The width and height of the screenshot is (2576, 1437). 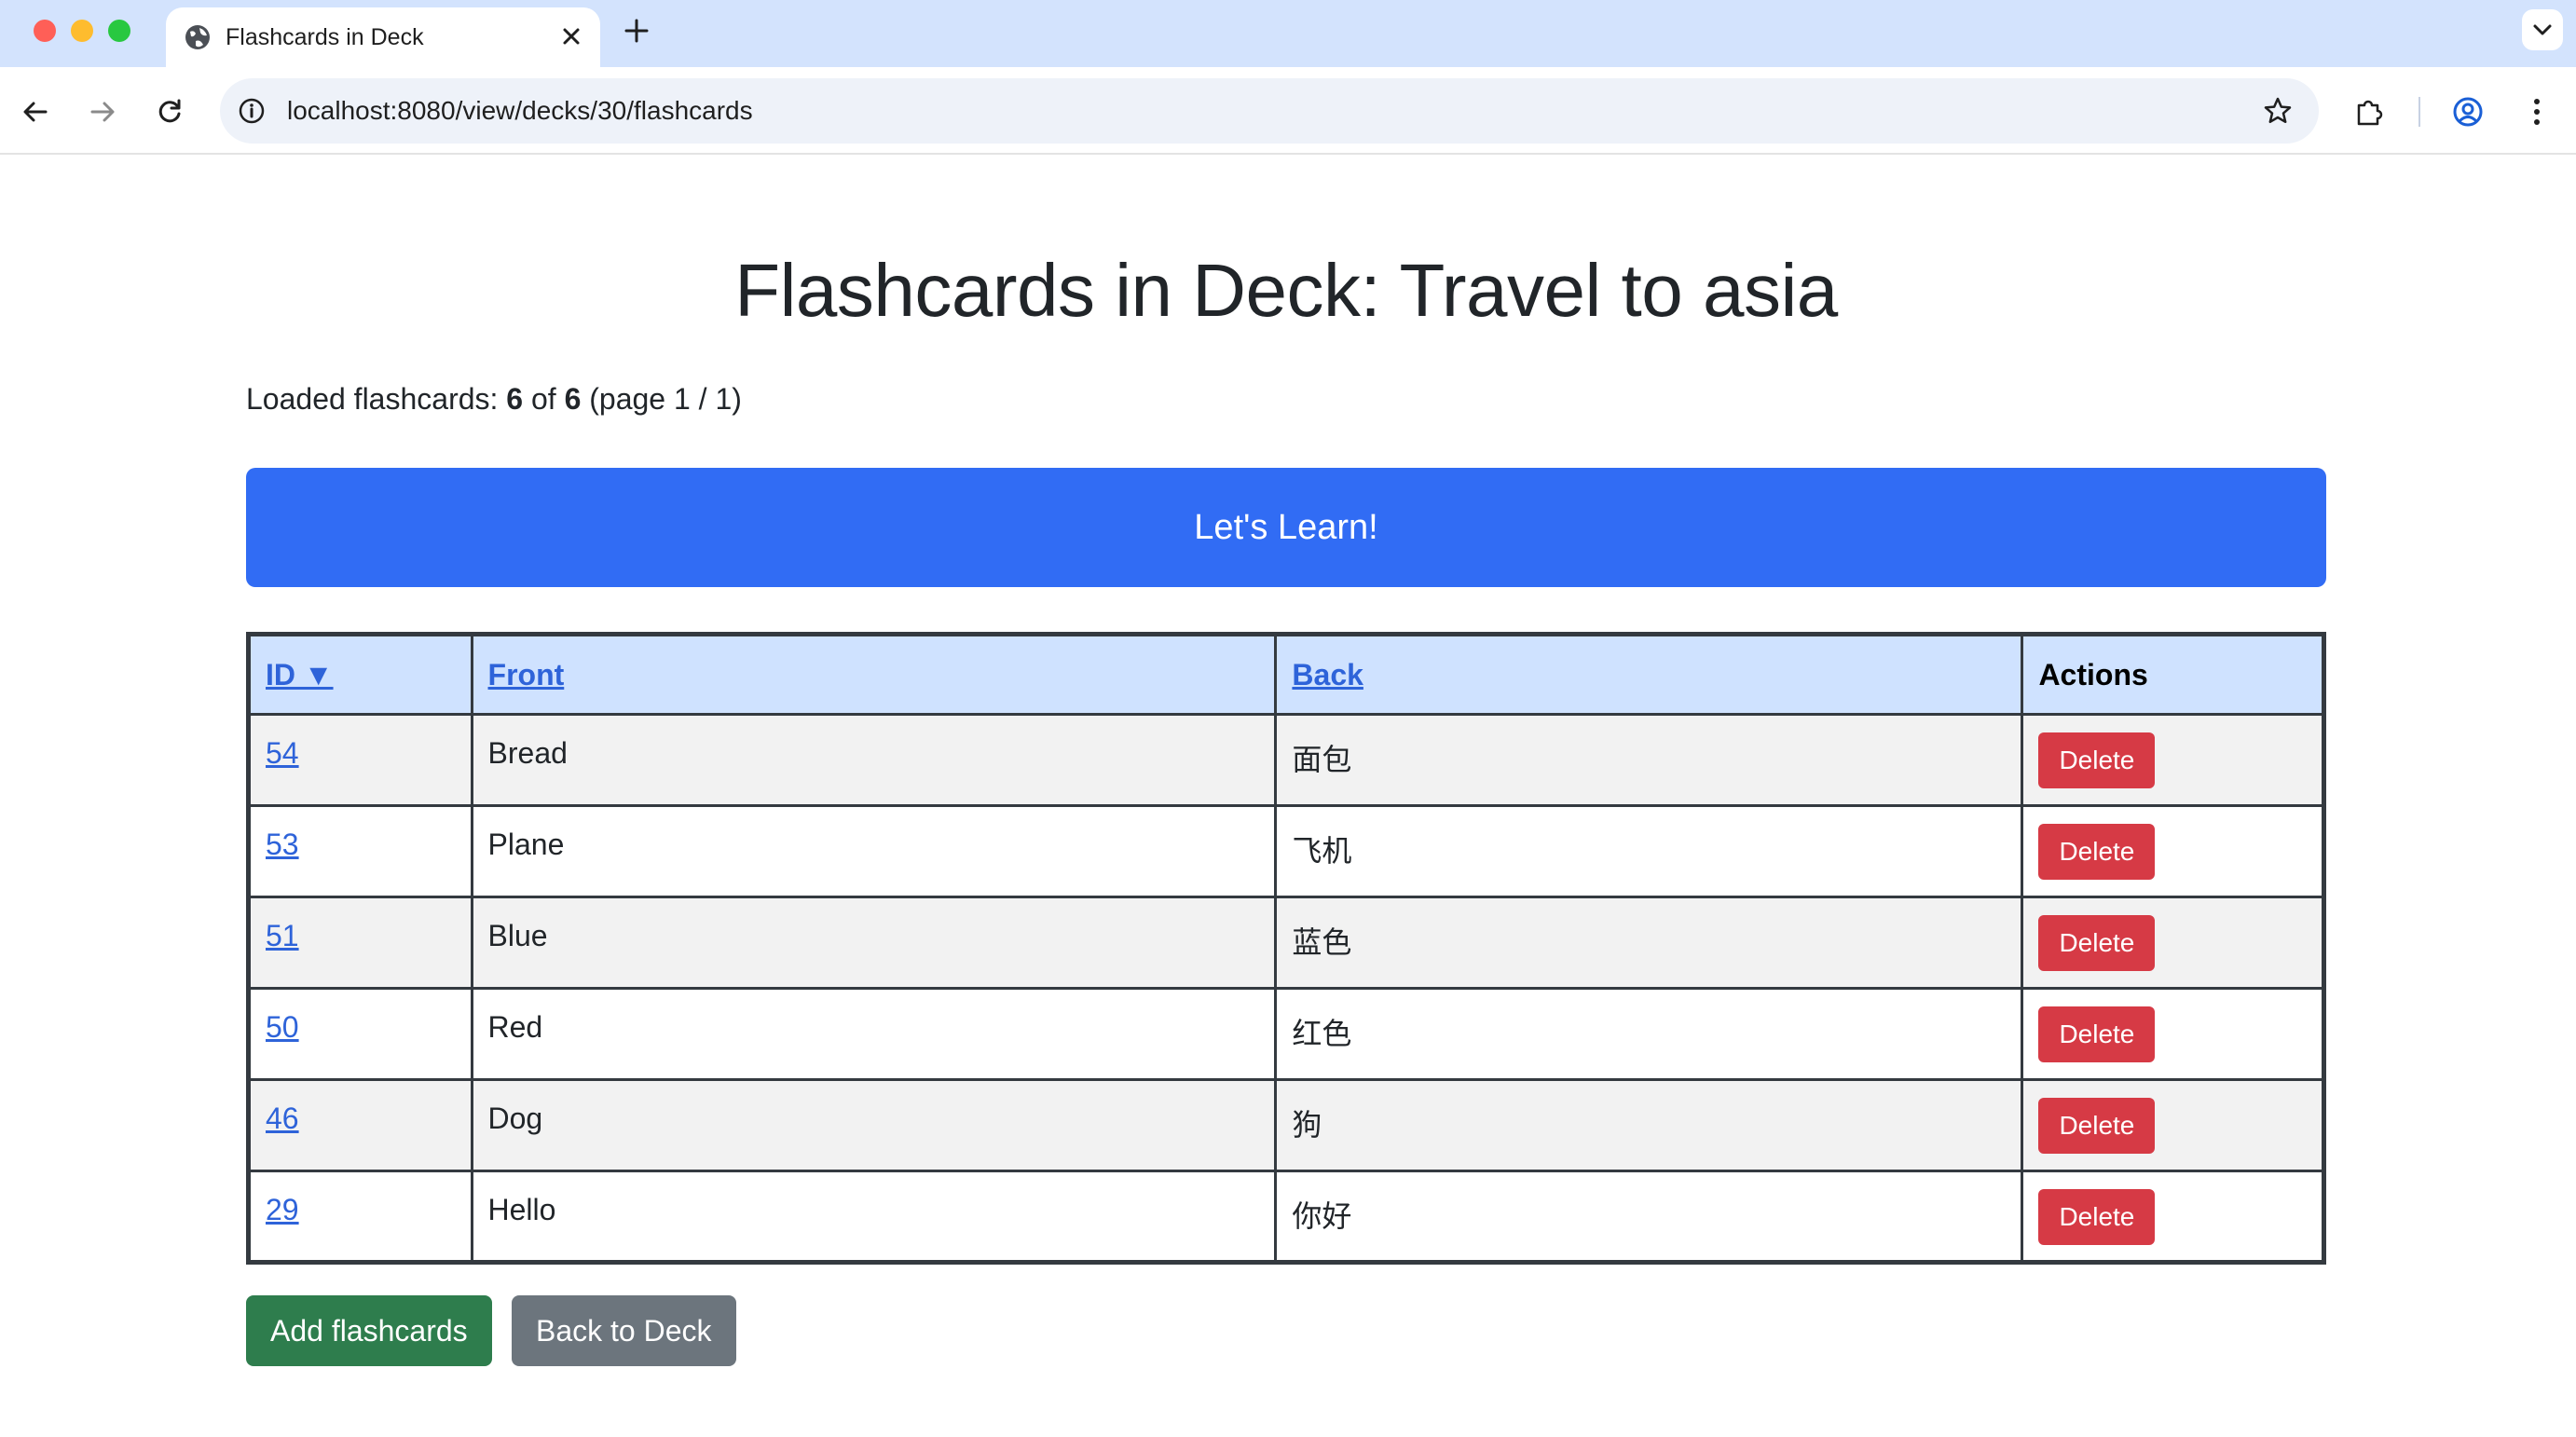 What do you see at coordinates (82, 31) in the screenshot?
I see `minimize-window-button` at bounding box center [82, 31].